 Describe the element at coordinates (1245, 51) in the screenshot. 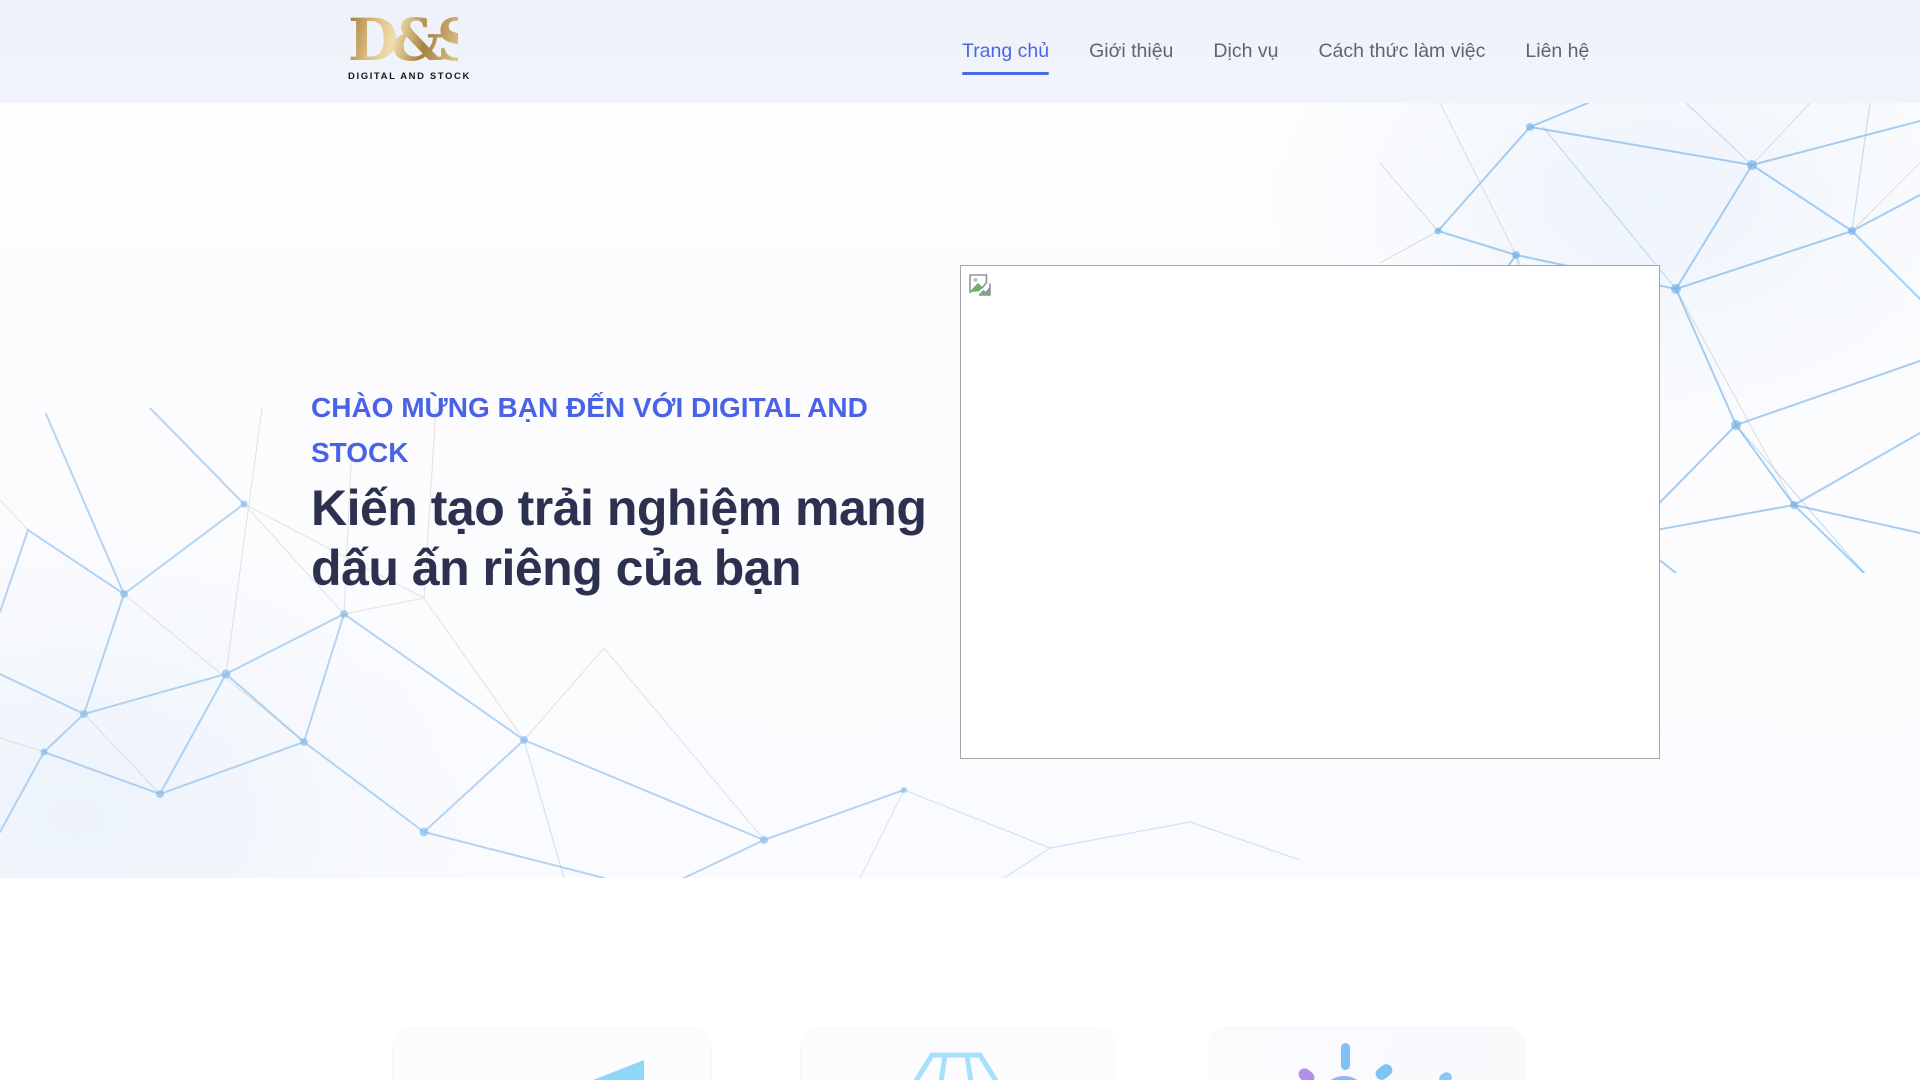

I see `nav-item-services: Dịch vụ` at that location.